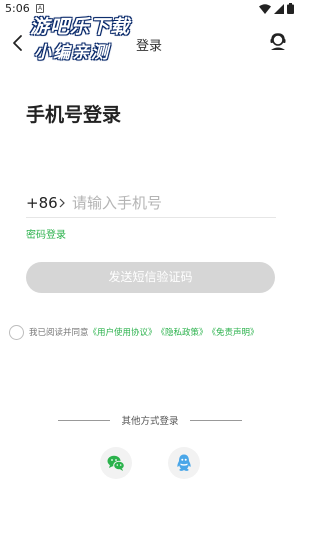  Describe the element at coordinates (46, 233) in the screenshot. I see `password-login-link: 密码登录` at that location.